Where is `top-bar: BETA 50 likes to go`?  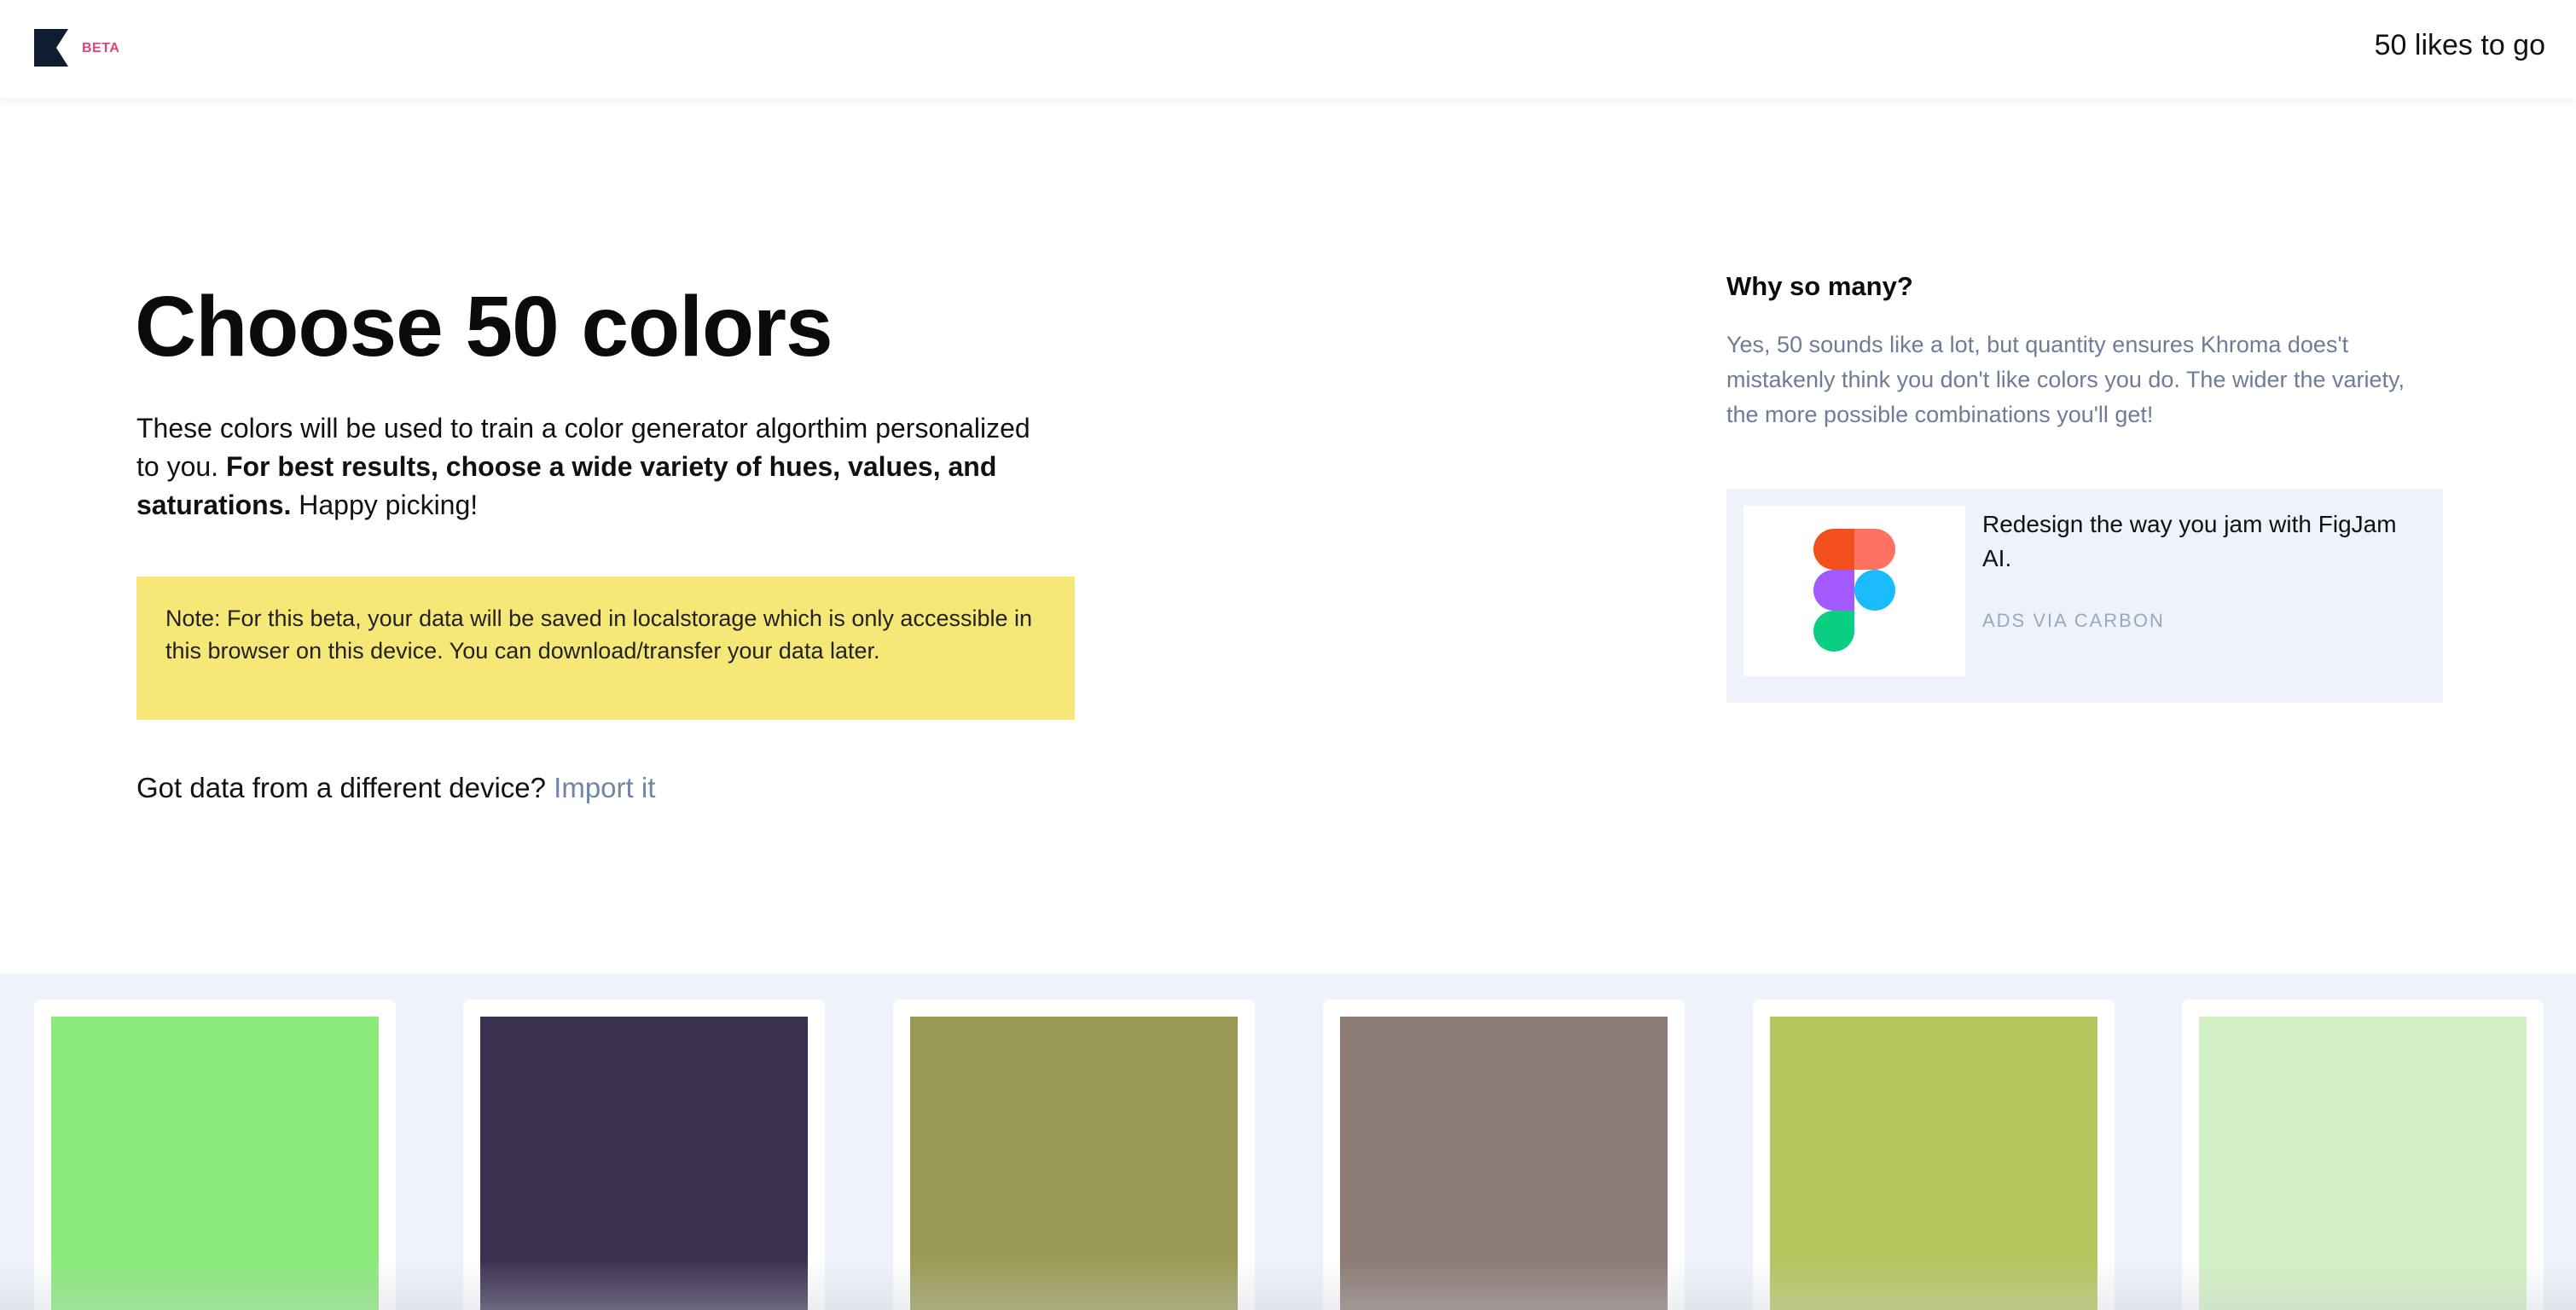
top-bar: BETA 50 likes to go is located at coordinates (1288, 49).